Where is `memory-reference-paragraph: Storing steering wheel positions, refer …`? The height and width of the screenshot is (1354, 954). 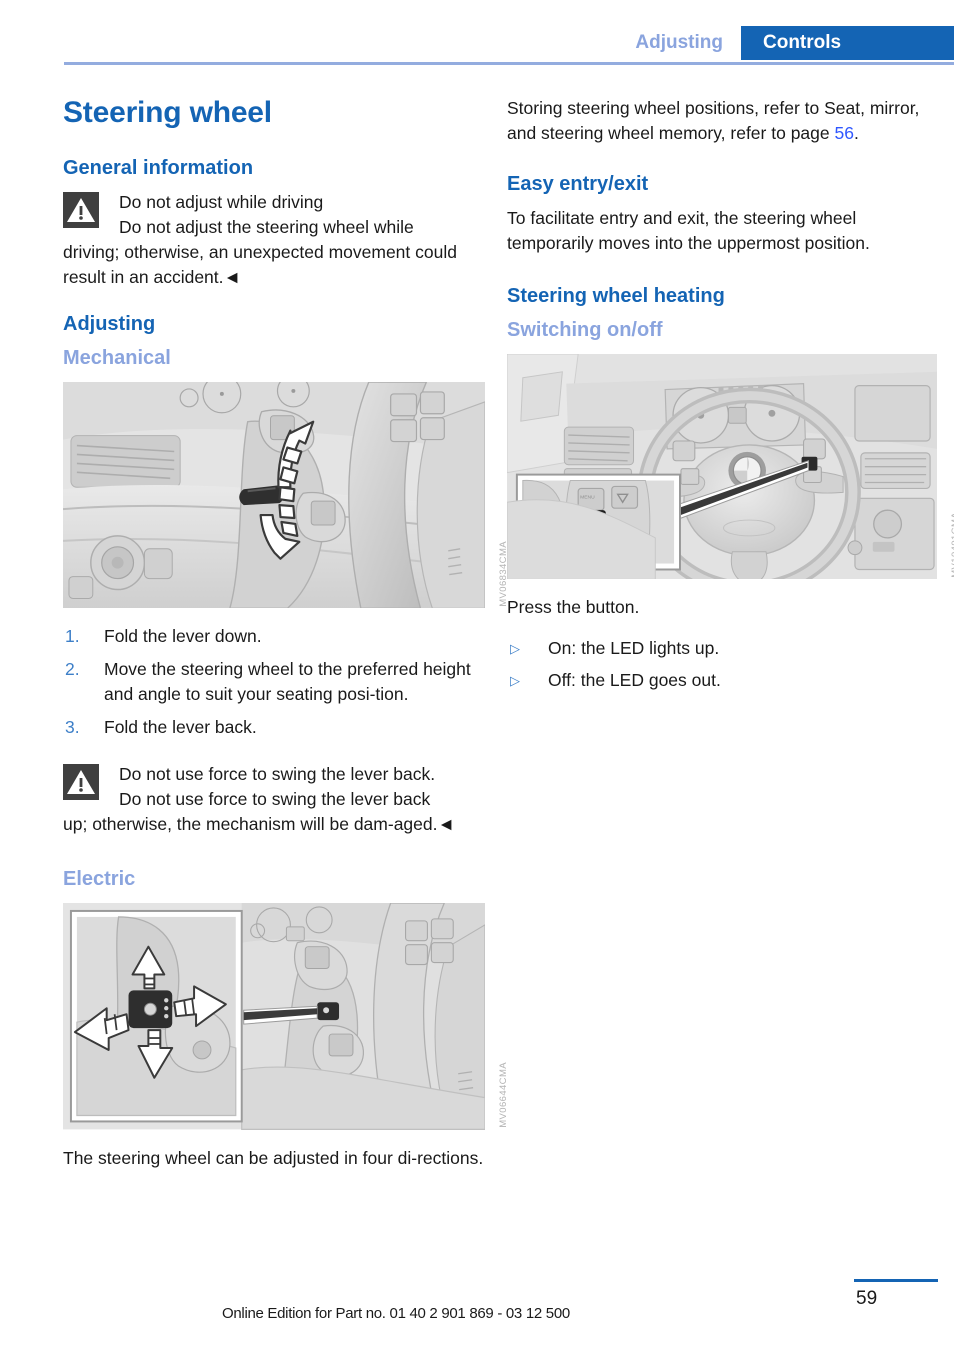
memory-reference-paragraph: Storing steering wheel positions, refer … is located at coordinates (722, 121).